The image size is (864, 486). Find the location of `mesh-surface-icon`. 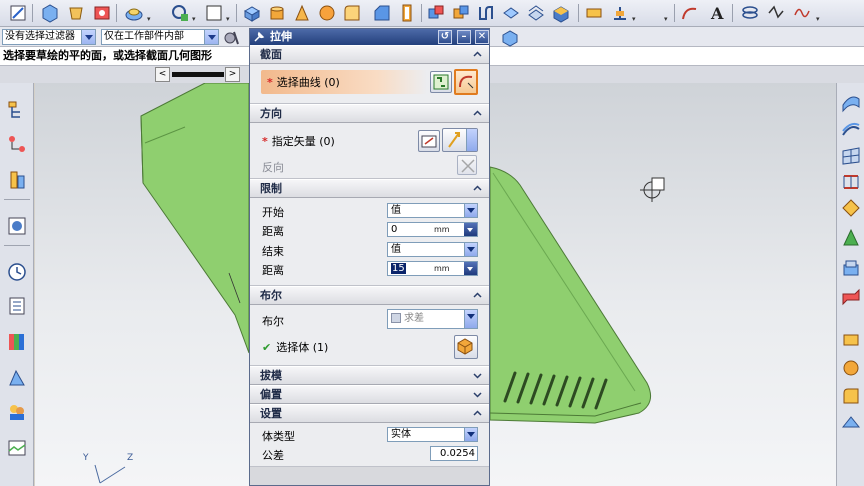

mesh-surface-icon is located at coordinates (851, 156).